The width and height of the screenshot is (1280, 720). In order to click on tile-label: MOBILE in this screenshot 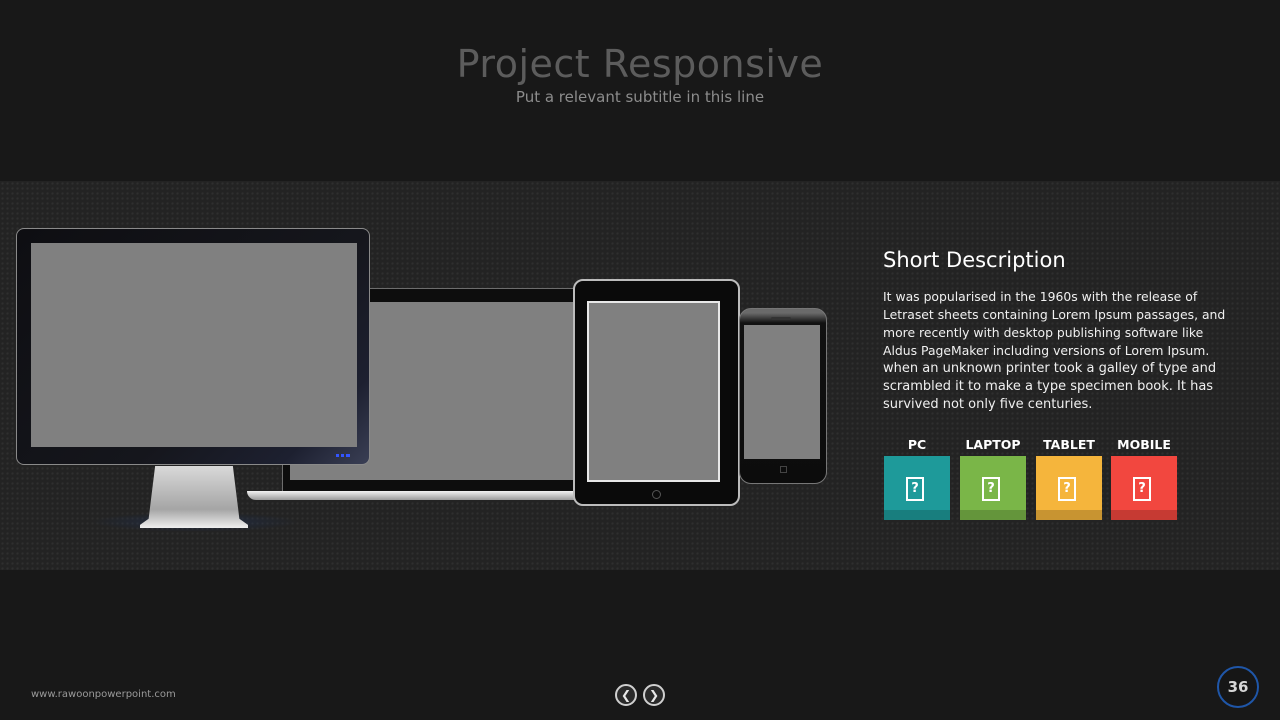, I will do `click(1144, 444)`.